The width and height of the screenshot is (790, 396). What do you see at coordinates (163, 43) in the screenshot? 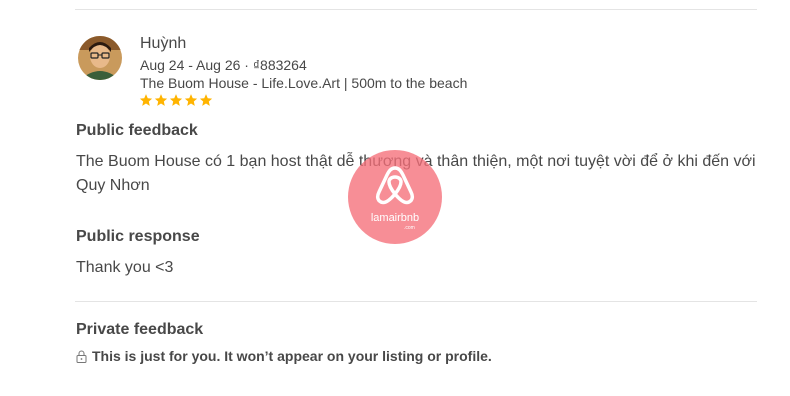
I see `reviewer-name: Huỳnh` at bounding box center [163, 43].